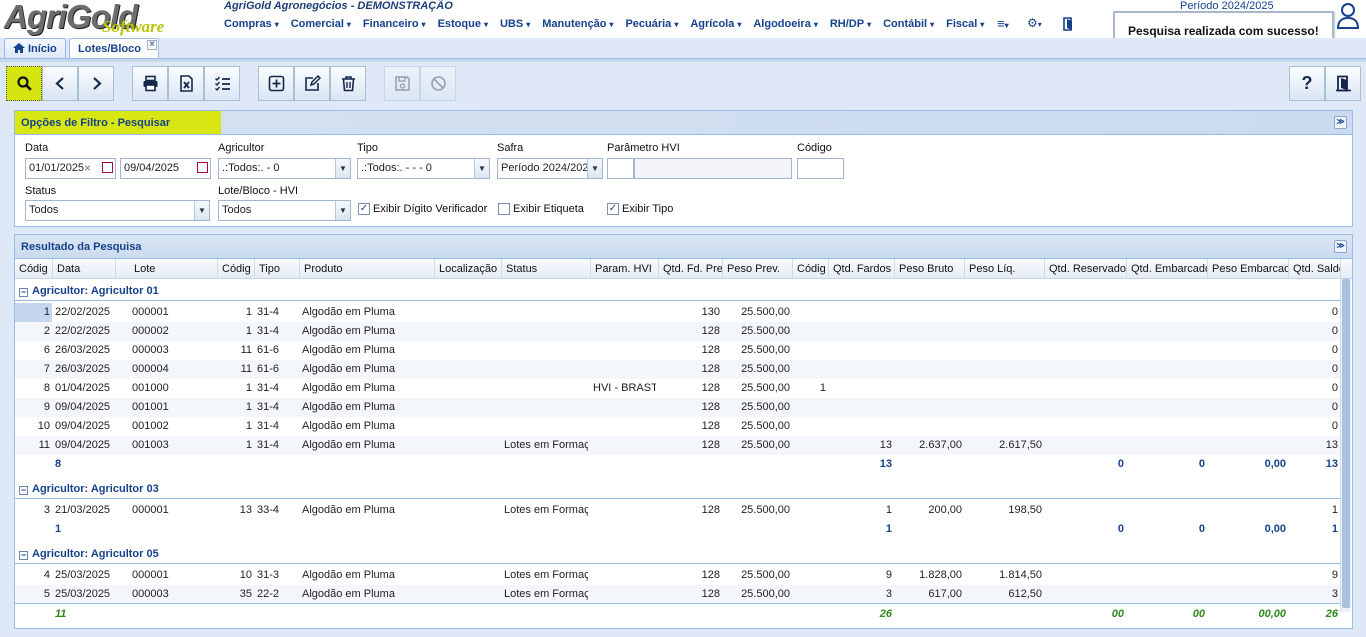  What do you see at coordinates (683, 123) in the screenshot?
I see `filter-panel-header: Opções de Filtro - Pesquisar ≫` at bounding box center [683, 123].